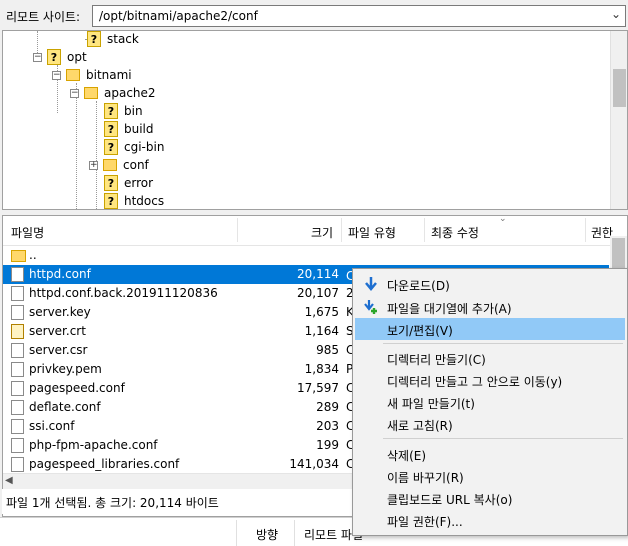 The height and width of the screenshot is (546, 628). I want to click on file-row: .., so click(306, 255).